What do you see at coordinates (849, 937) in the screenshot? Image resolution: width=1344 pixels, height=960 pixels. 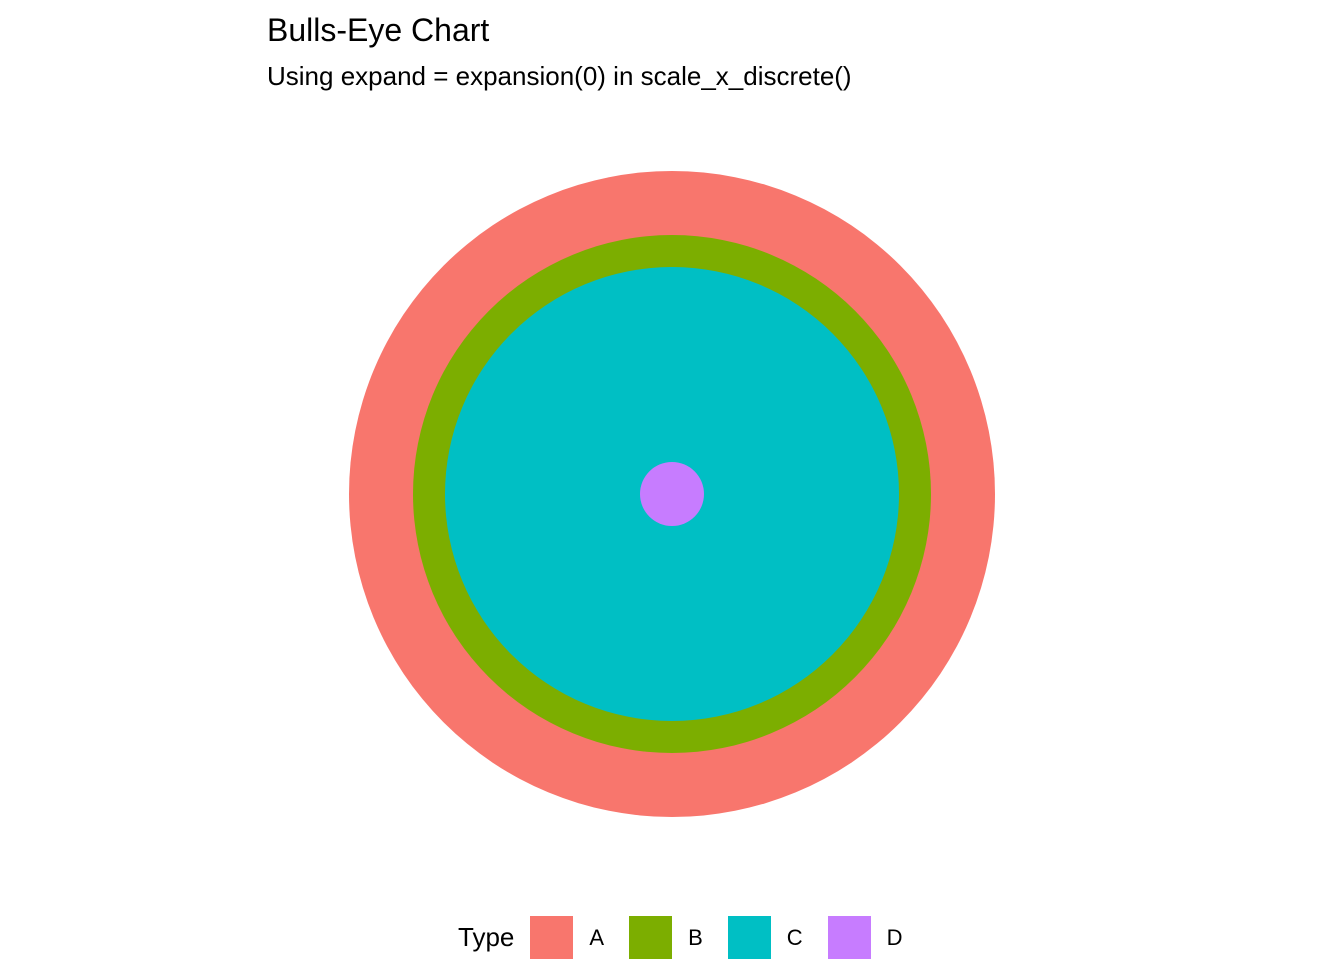 I see `legend-swatch-d` at bounding box center [849, 937].